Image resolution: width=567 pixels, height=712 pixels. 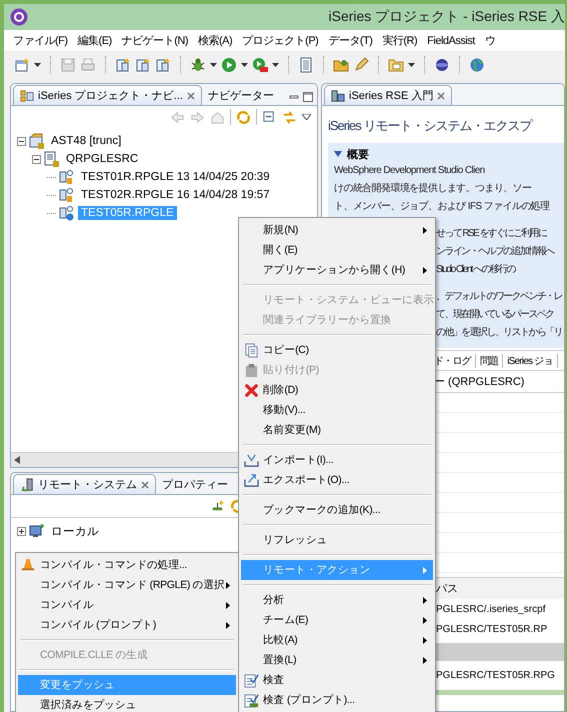 I want to click on paragraph-line: せって RSE をすぐにご利用に, so click(x=492, y=233).